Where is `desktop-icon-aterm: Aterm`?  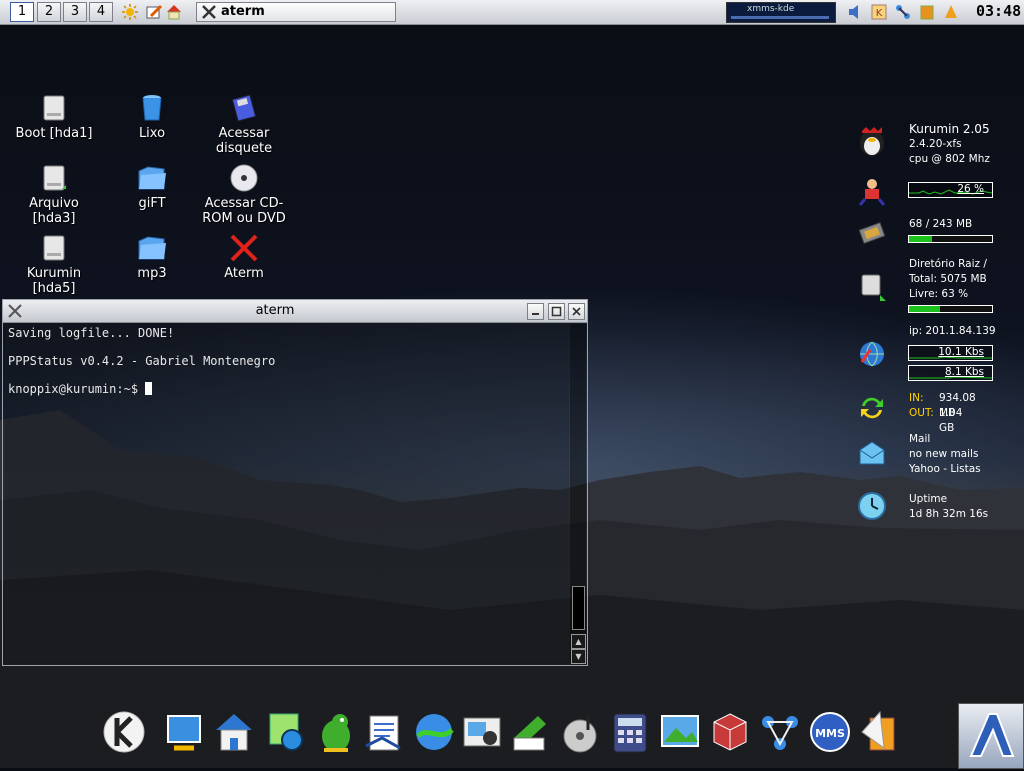 desktop-icon-aterm: Aterm is located at coordinates (244, 257).